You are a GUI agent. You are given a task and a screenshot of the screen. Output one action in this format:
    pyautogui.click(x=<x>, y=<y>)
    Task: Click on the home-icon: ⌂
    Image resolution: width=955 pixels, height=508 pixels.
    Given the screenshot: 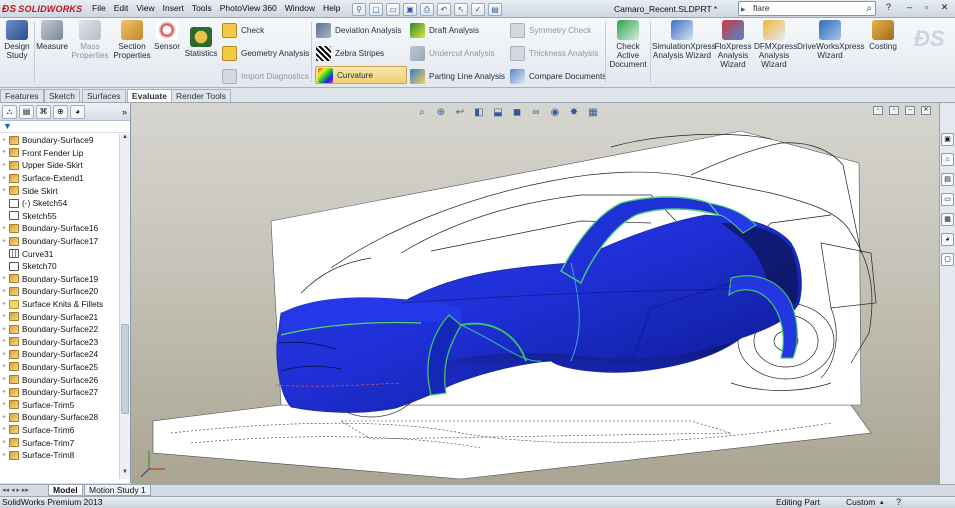 What is the action you would take?
    pyautogui.click(x=947, y=159)
    